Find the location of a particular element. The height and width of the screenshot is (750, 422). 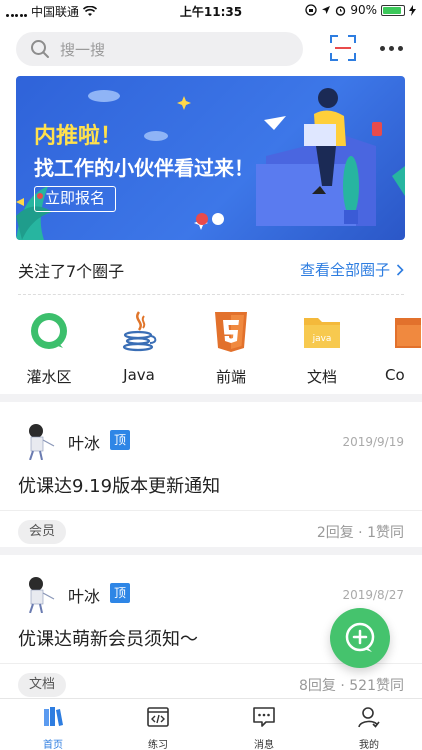

circle-label: 文档 is located at coordinates (321, 377).